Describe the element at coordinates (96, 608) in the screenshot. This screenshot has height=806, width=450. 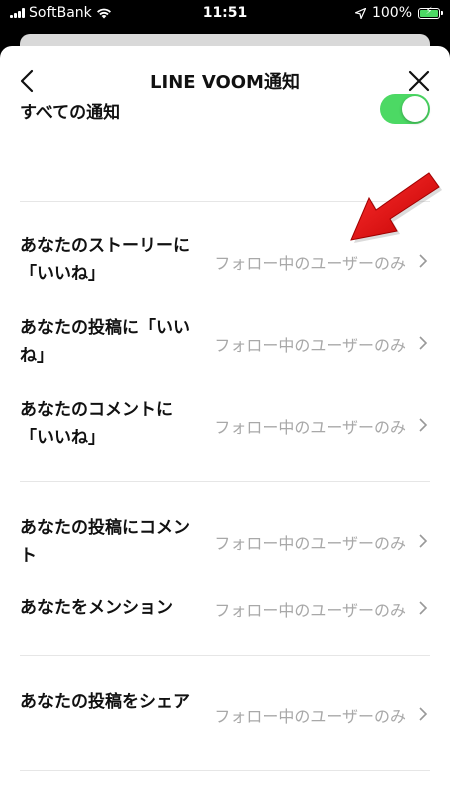
I see `item-label: あなたをメンション` at that location.